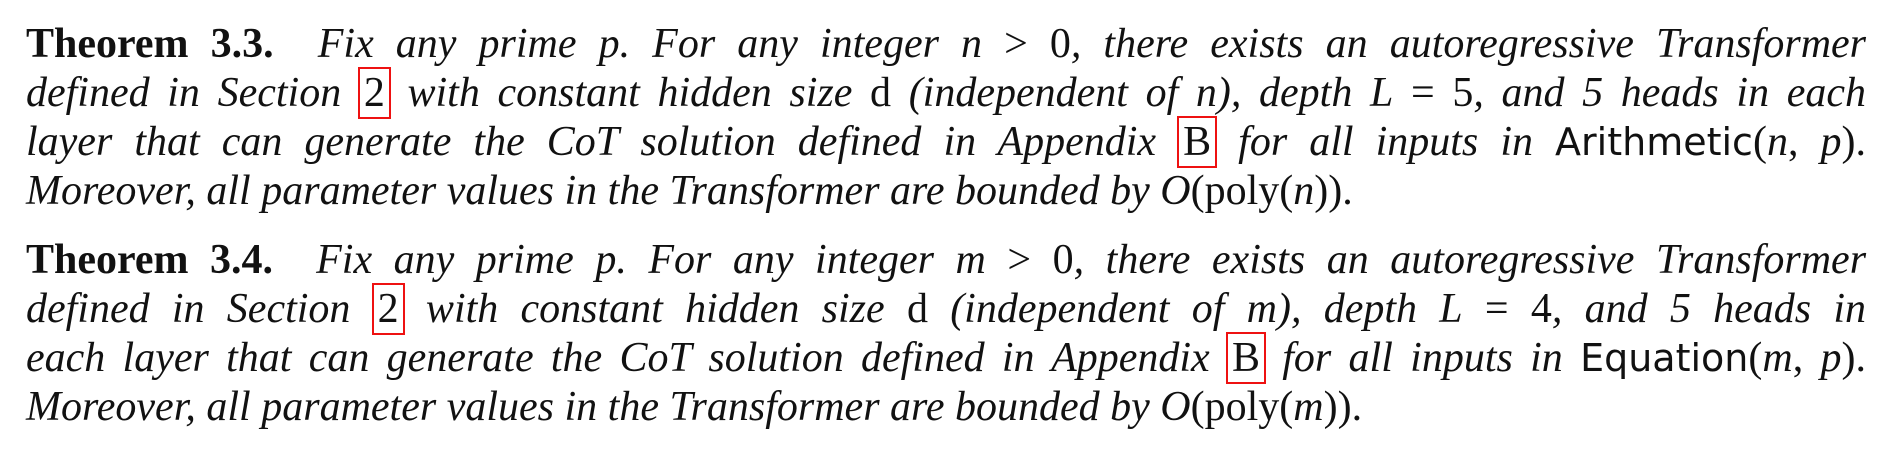  I want to click on task-name: Equation, so click(1664, 358).